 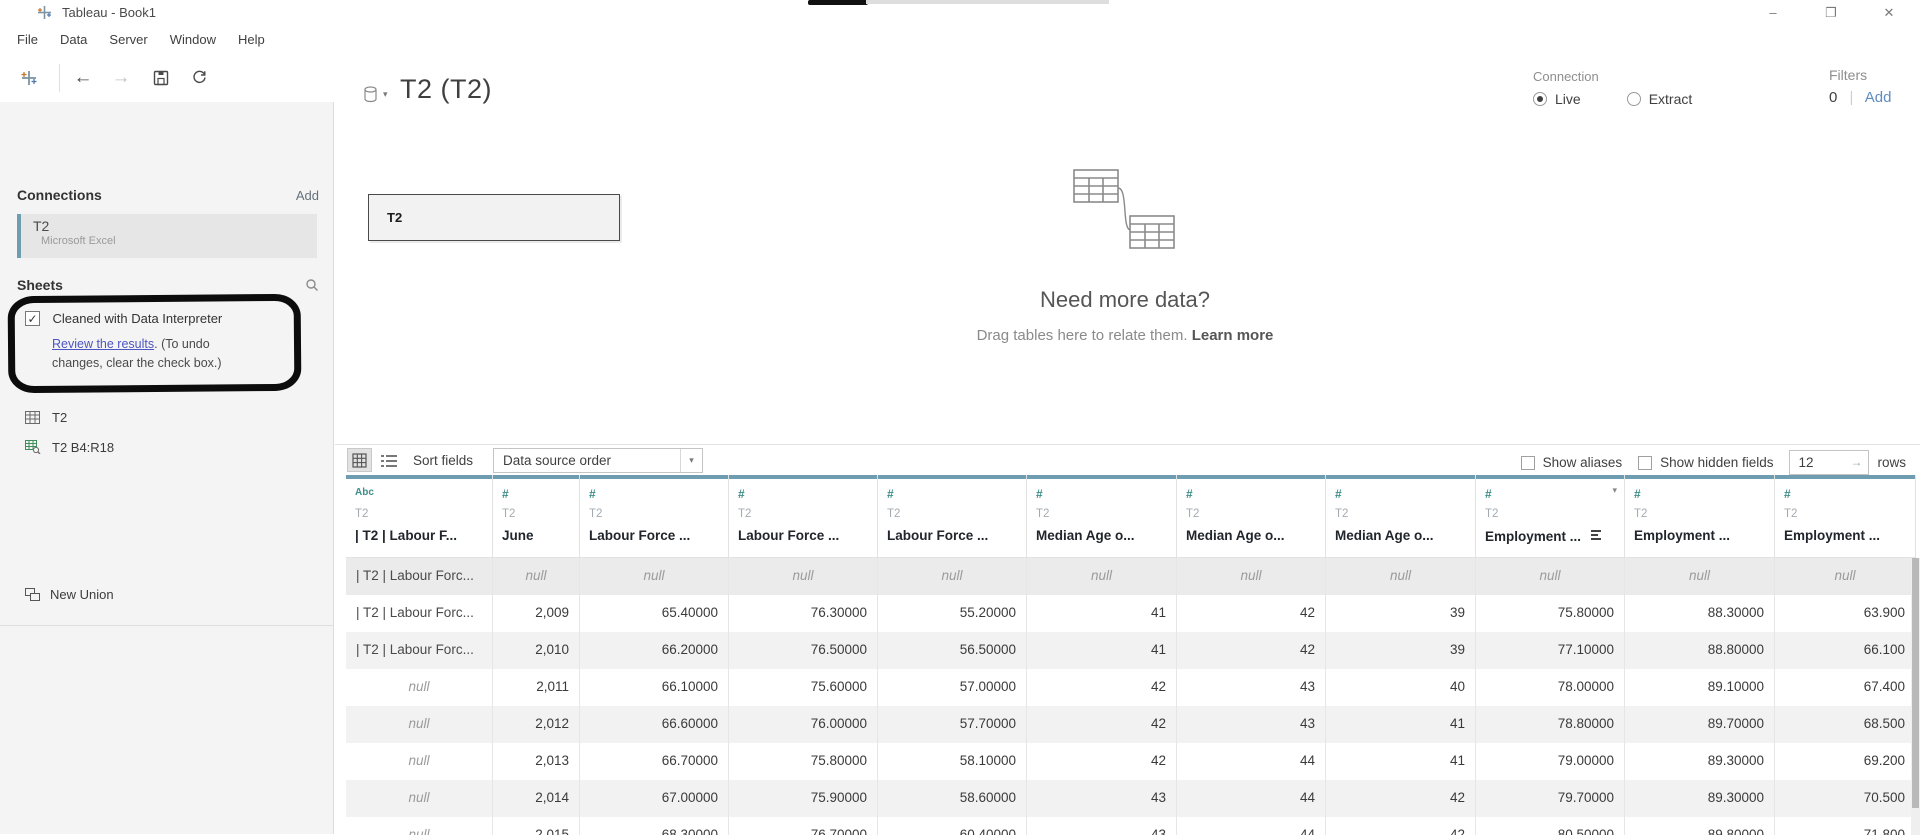 I want to click on sheet-item-t2: T2, so click(x=175, y=417).